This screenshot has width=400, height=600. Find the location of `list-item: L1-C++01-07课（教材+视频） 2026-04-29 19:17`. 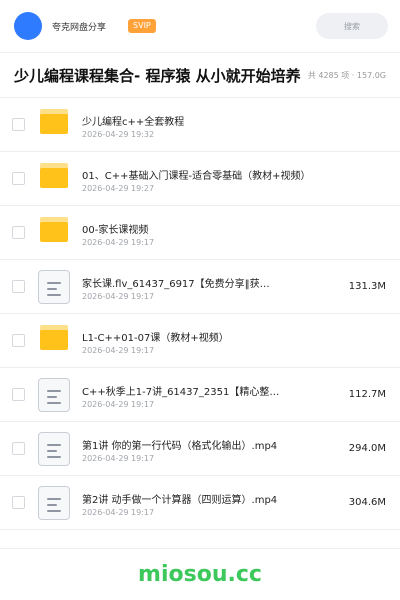

list-item: L1-C++01-07课（教材+视频） 2026-04-29 19:17 is located at coordinates (200, 341).